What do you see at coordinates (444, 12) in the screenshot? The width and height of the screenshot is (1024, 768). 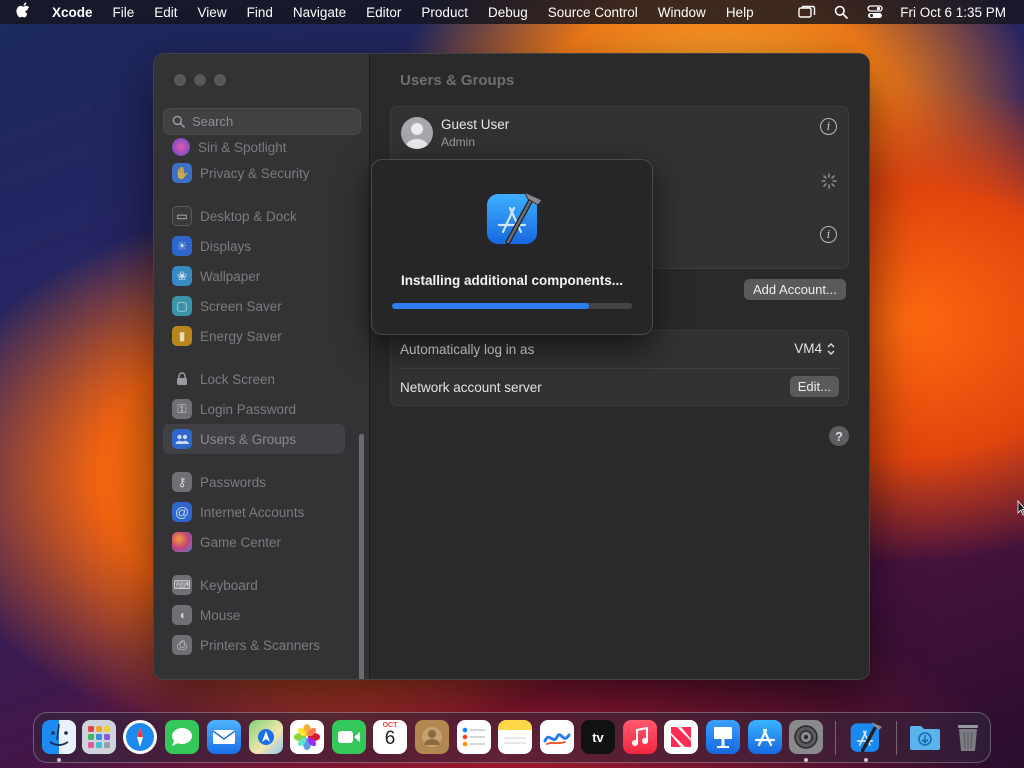 I see `menu-product: Product` at bounding box center [444, 12].